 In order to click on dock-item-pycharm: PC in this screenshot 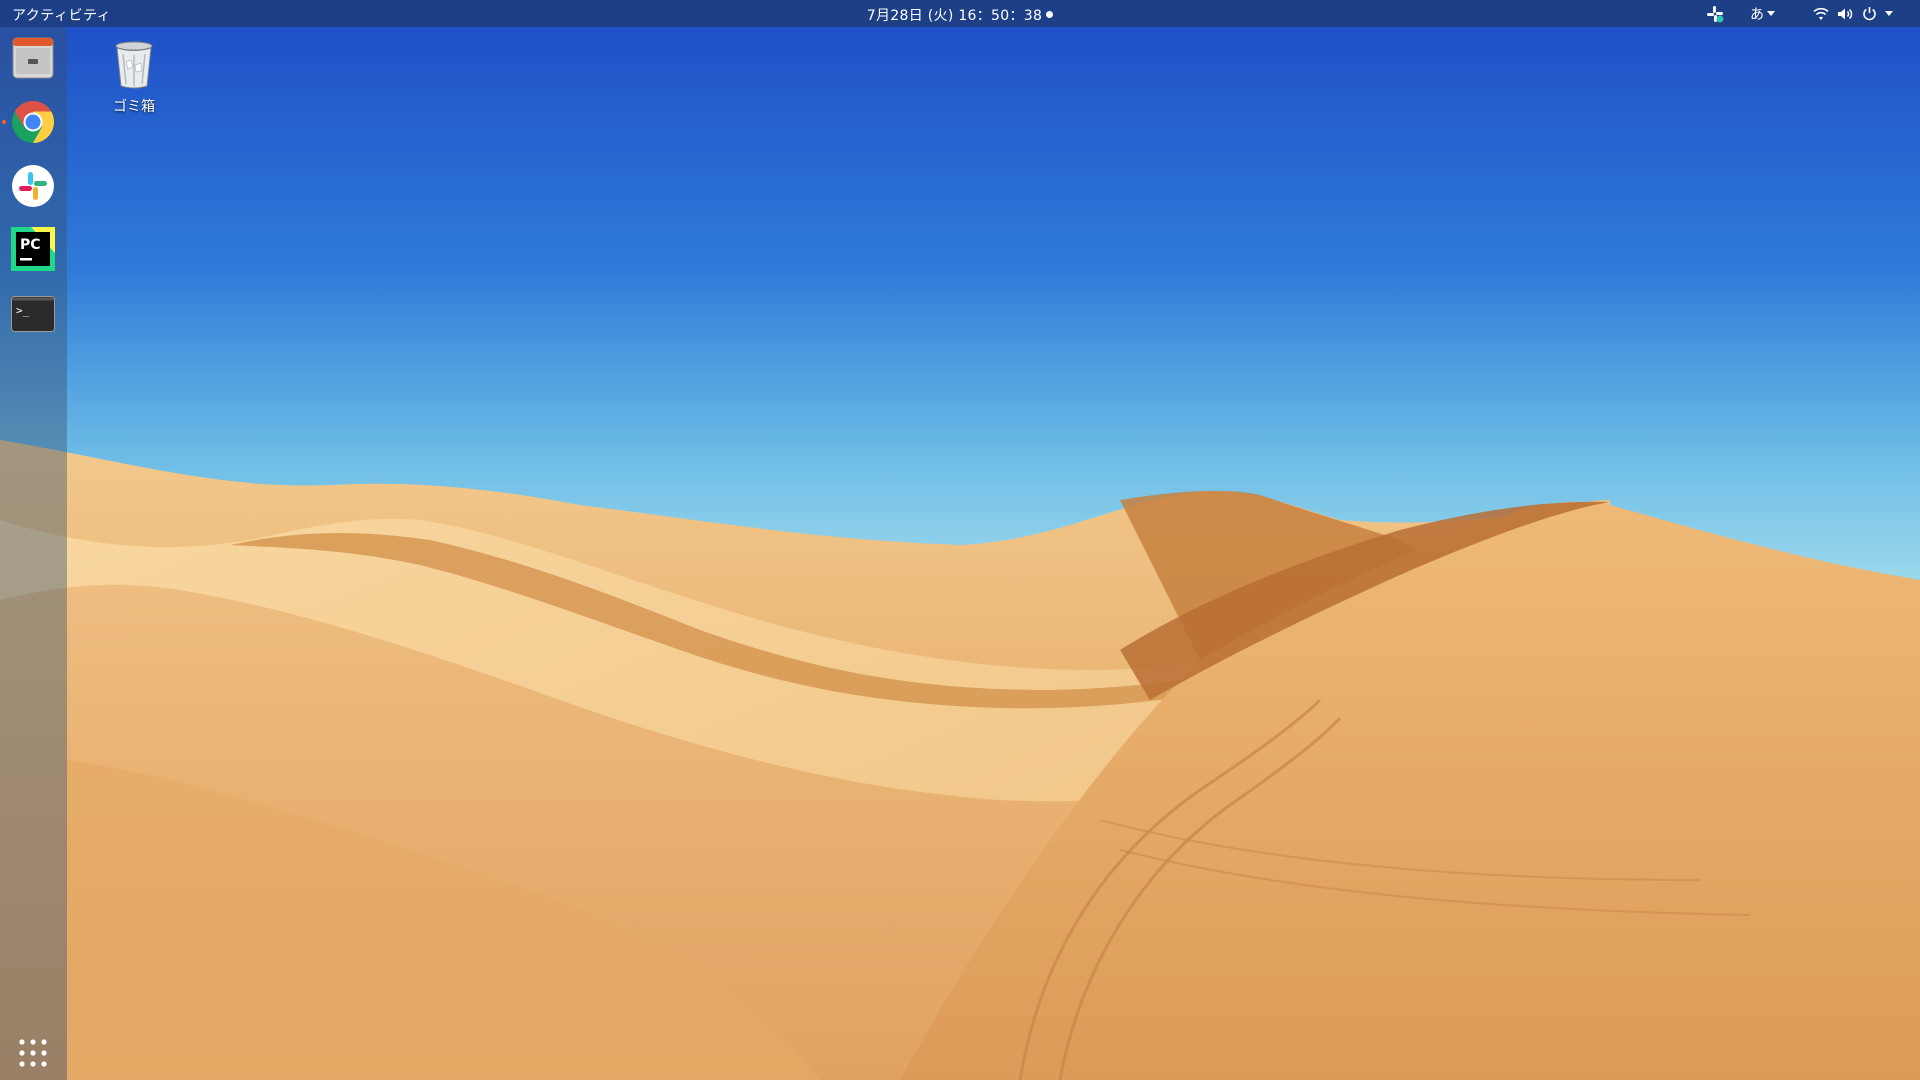, I will do `click(33, 249)`.